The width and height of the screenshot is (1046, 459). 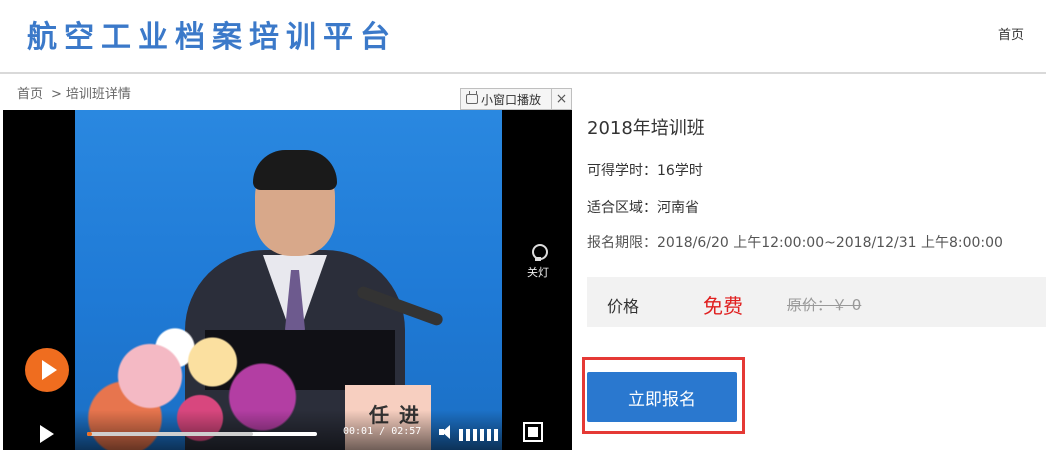 What do you see at coordinates (622, 171) in the screenshot?
I see `credit-hours-label: 可得学时：` at bounding box center [622, 171].